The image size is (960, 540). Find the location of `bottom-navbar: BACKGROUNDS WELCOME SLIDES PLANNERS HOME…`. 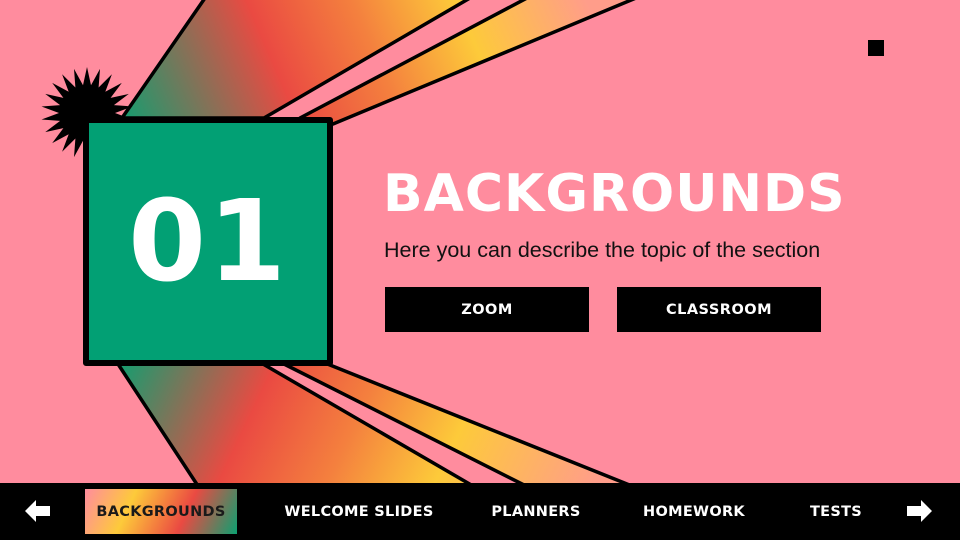

bottom-navbar: BACKGROUNDS WELCOME SLIDES PLANNERS HOME… is located at coordinates (480, 511).